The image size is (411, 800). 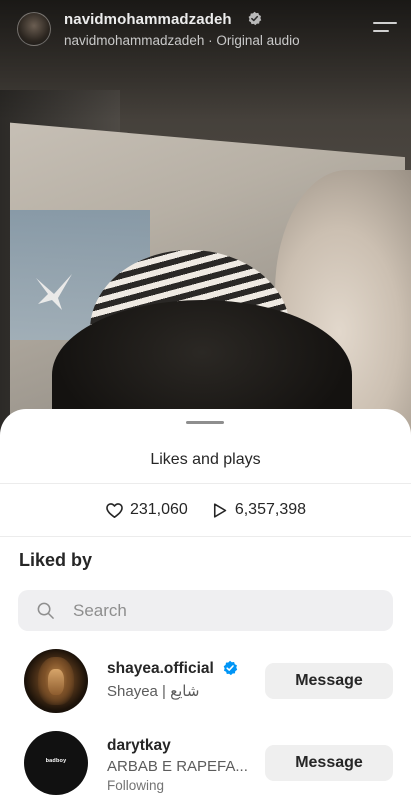 What do you see at coordinates (220, 510) in the screenshot?
I see `play-icon` at bounding box center [220, 510].